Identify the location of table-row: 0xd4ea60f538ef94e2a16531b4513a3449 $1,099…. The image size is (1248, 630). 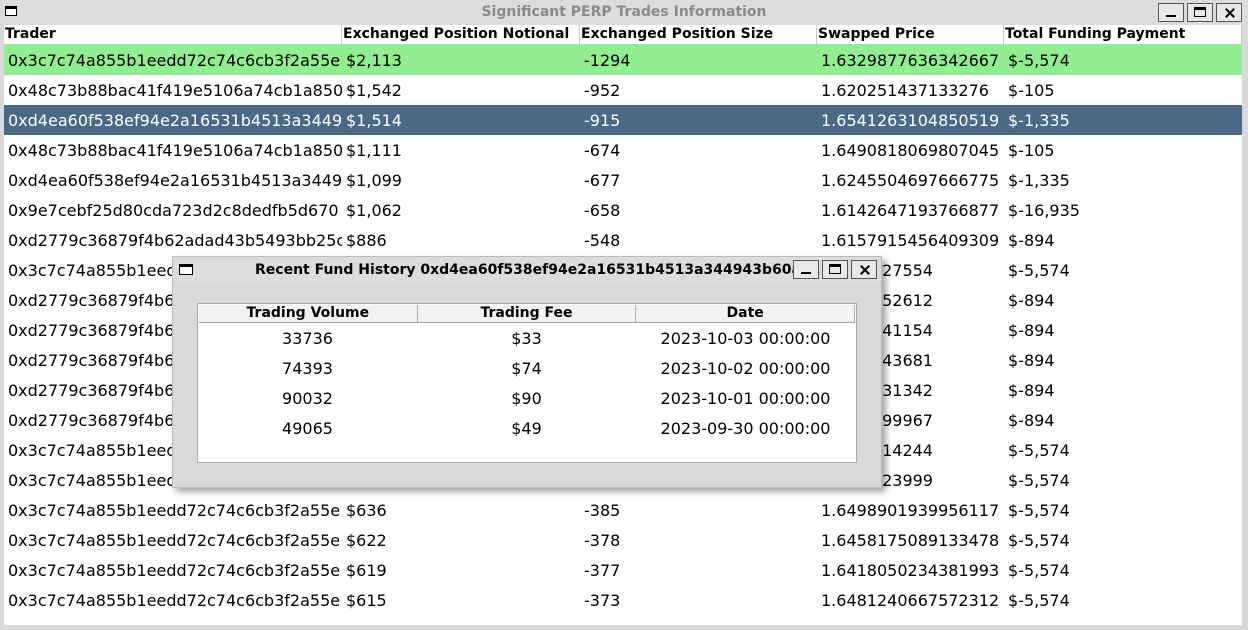
(623, 180).